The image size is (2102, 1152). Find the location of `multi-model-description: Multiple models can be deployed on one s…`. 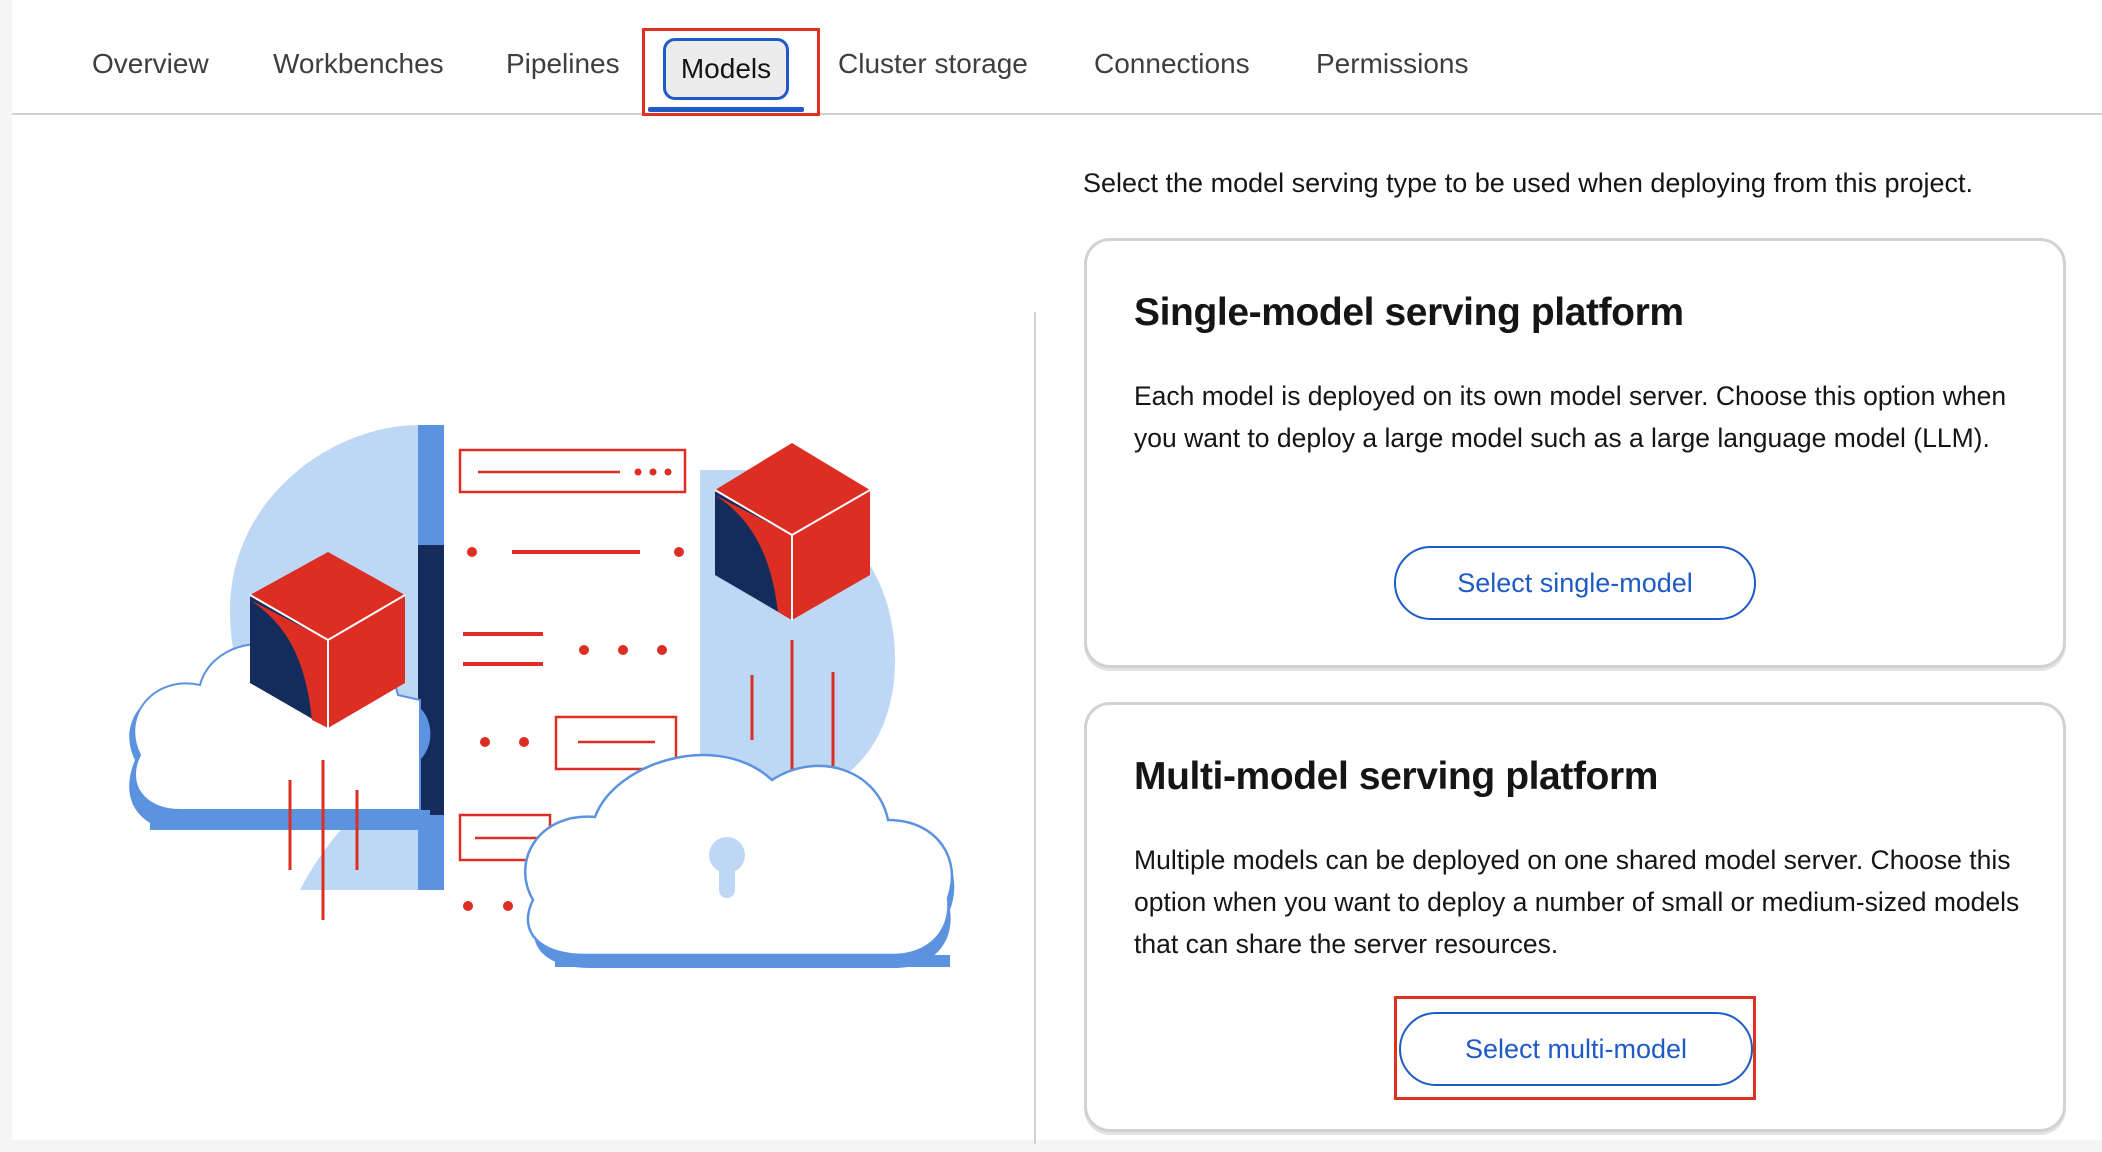

multi-model-description: Multiple models can be deployed on one s… is located at coordinates (1577, 902).